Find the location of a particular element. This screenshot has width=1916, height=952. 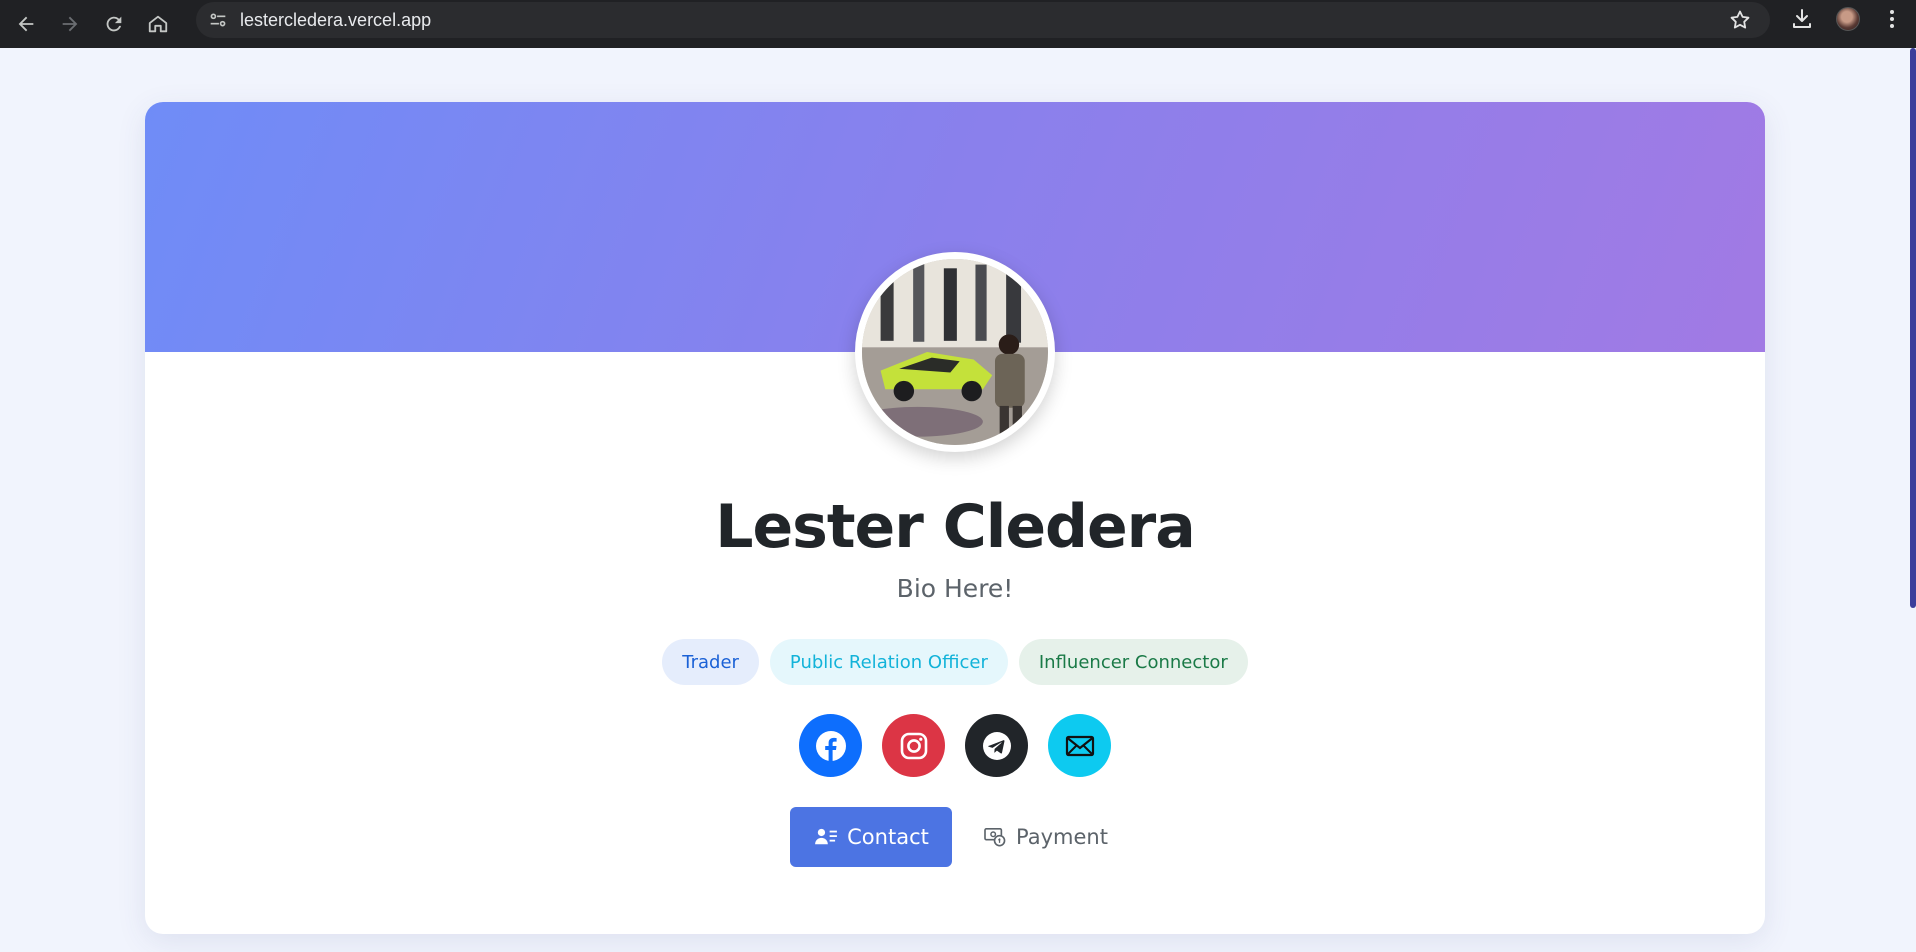

role-tag-influencer-connector: Influencer Connector is located at coordinates (1133, 662).